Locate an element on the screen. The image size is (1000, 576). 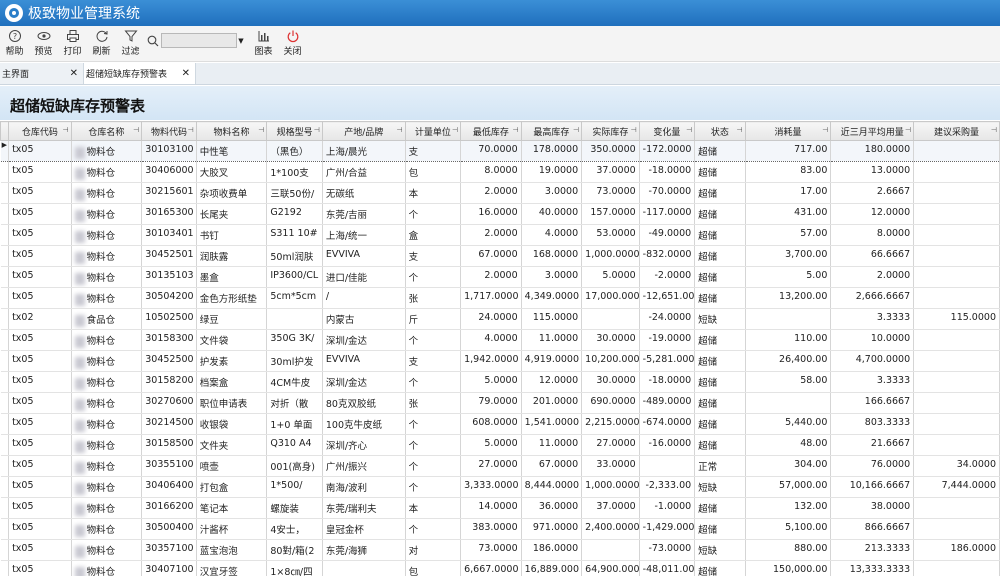
preview-button: 预览 is located at coordinates (43, 44).